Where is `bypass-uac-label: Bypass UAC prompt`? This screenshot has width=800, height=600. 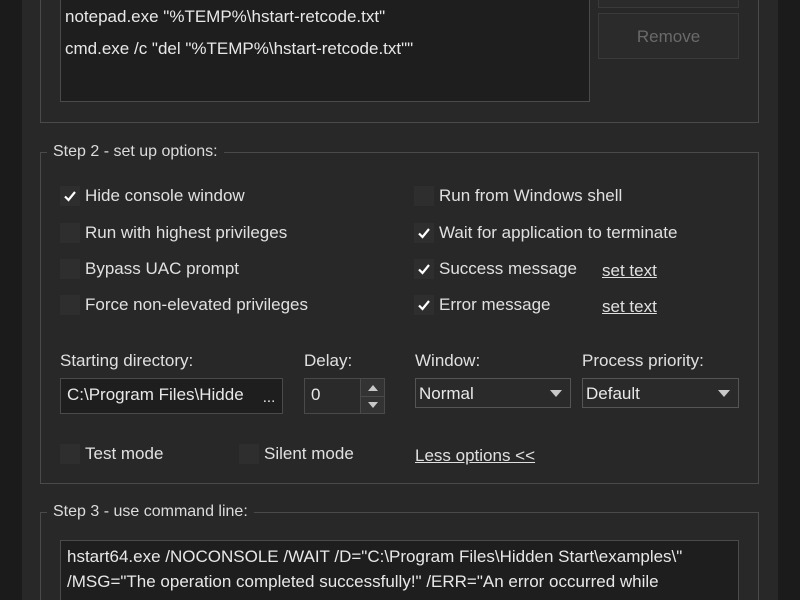
bypass-uac-label: Bypass UAC prompt is located at coordinates (162, 268).